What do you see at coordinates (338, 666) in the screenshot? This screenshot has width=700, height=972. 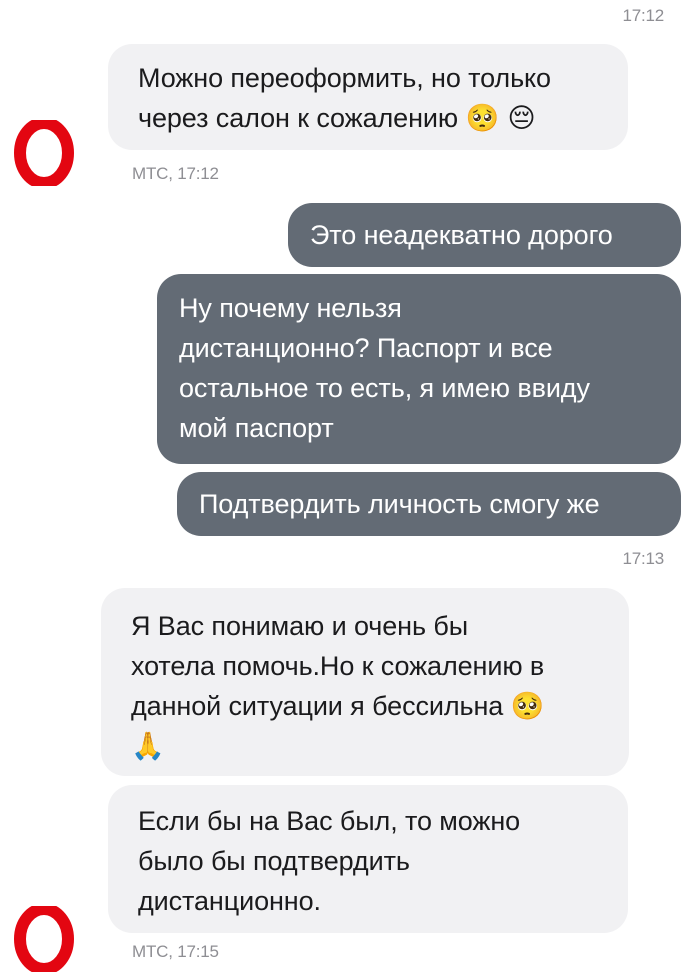 I see `message-line: хотела помочь.Но к сожалению в` at bounding box center [338, 666].